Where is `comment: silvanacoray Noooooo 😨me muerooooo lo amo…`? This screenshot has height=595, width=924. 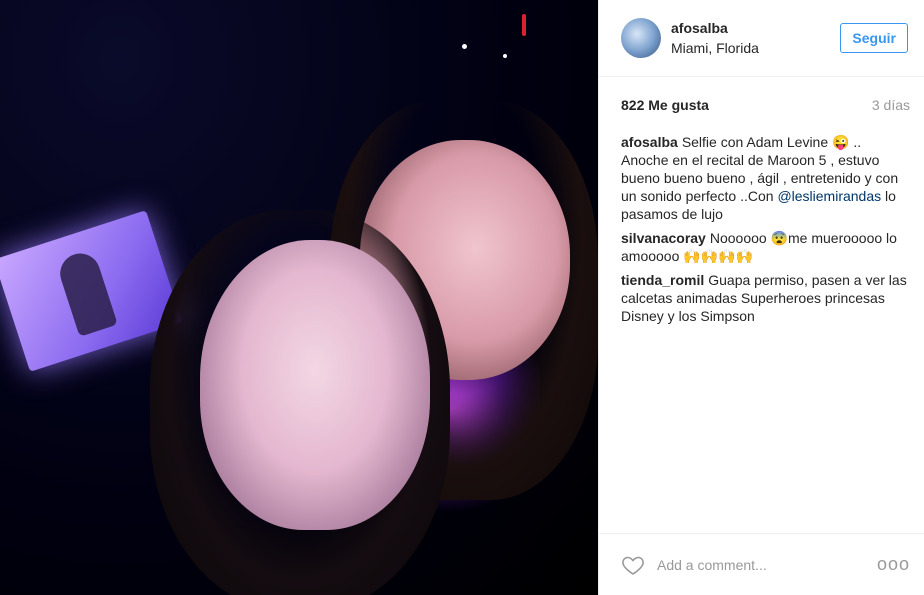
comment: silvanacoray Noooooo 😨me muerooooo lo amo… is located at coordinates (765, 247).